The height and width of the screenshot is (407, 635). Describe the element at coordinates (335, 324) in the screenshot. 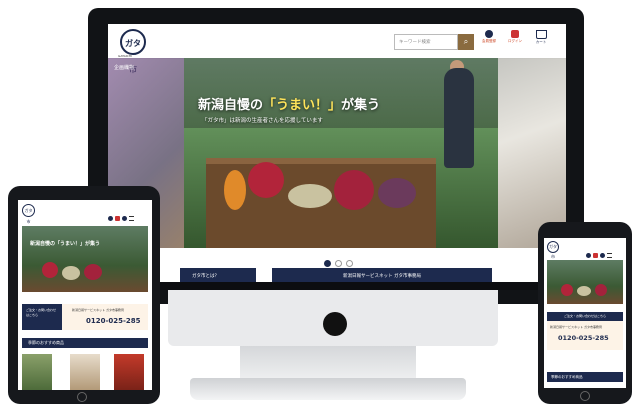

I see `monitor-logo-icon` at that location.